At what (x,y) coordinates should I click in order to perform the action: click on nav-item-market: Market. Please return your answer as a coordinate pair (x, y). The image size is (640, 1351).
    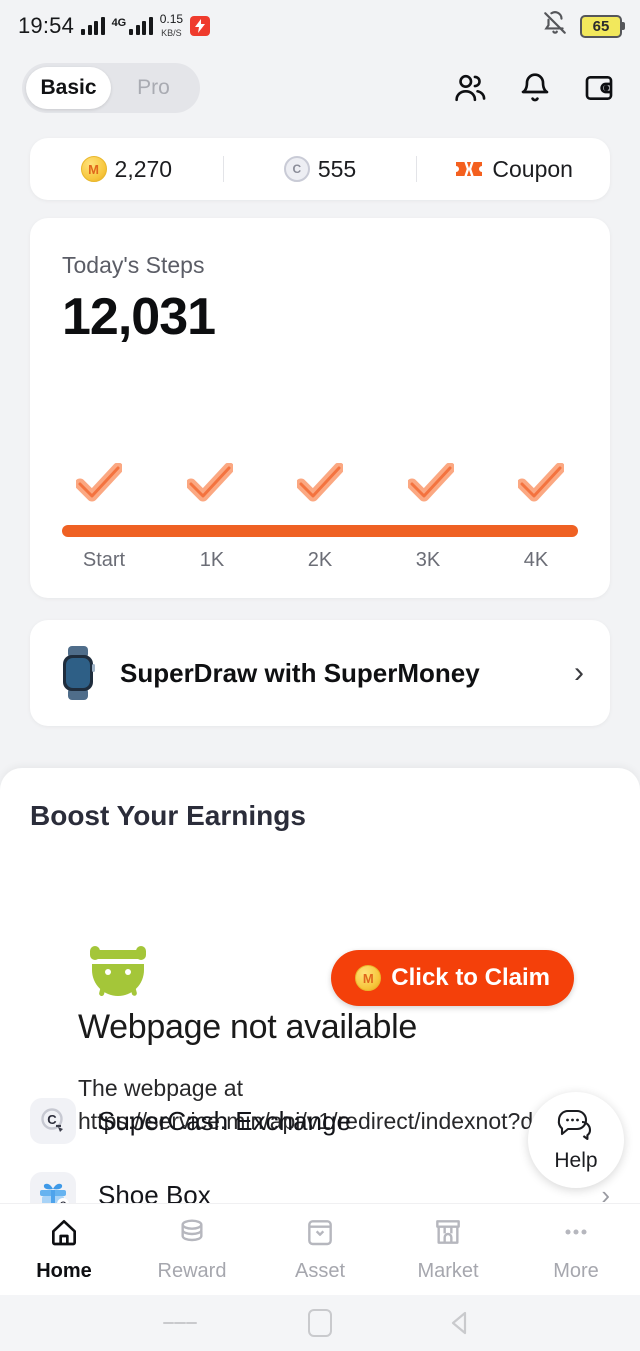
    Looking at the image, I should click on (448, 1249).